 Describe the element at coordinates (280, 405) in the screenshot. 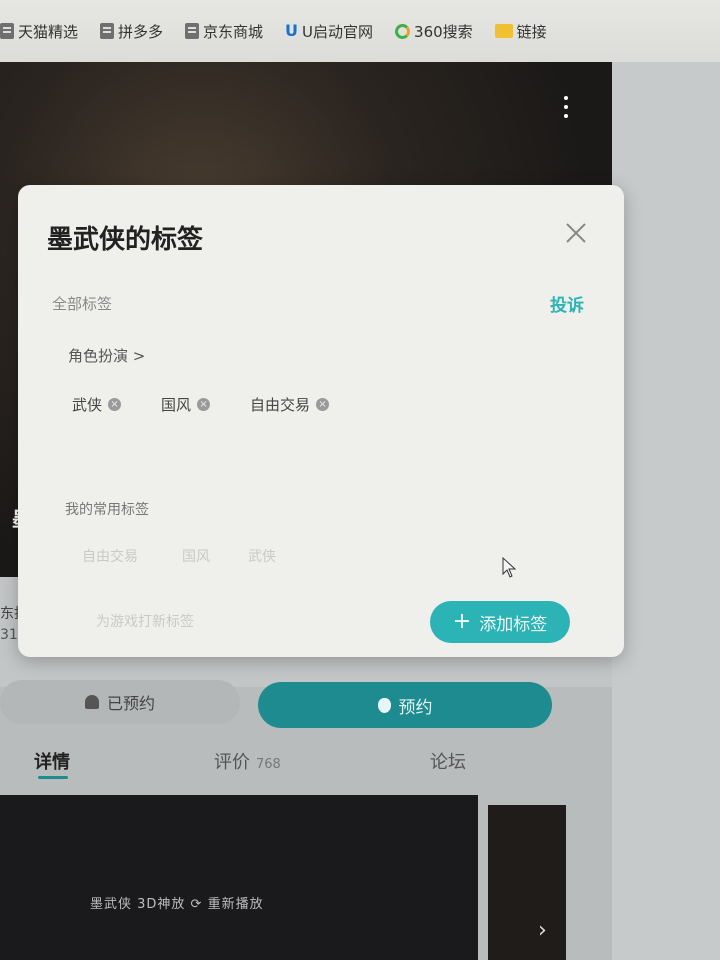

I see `tag-label: 自由交易` at that location.